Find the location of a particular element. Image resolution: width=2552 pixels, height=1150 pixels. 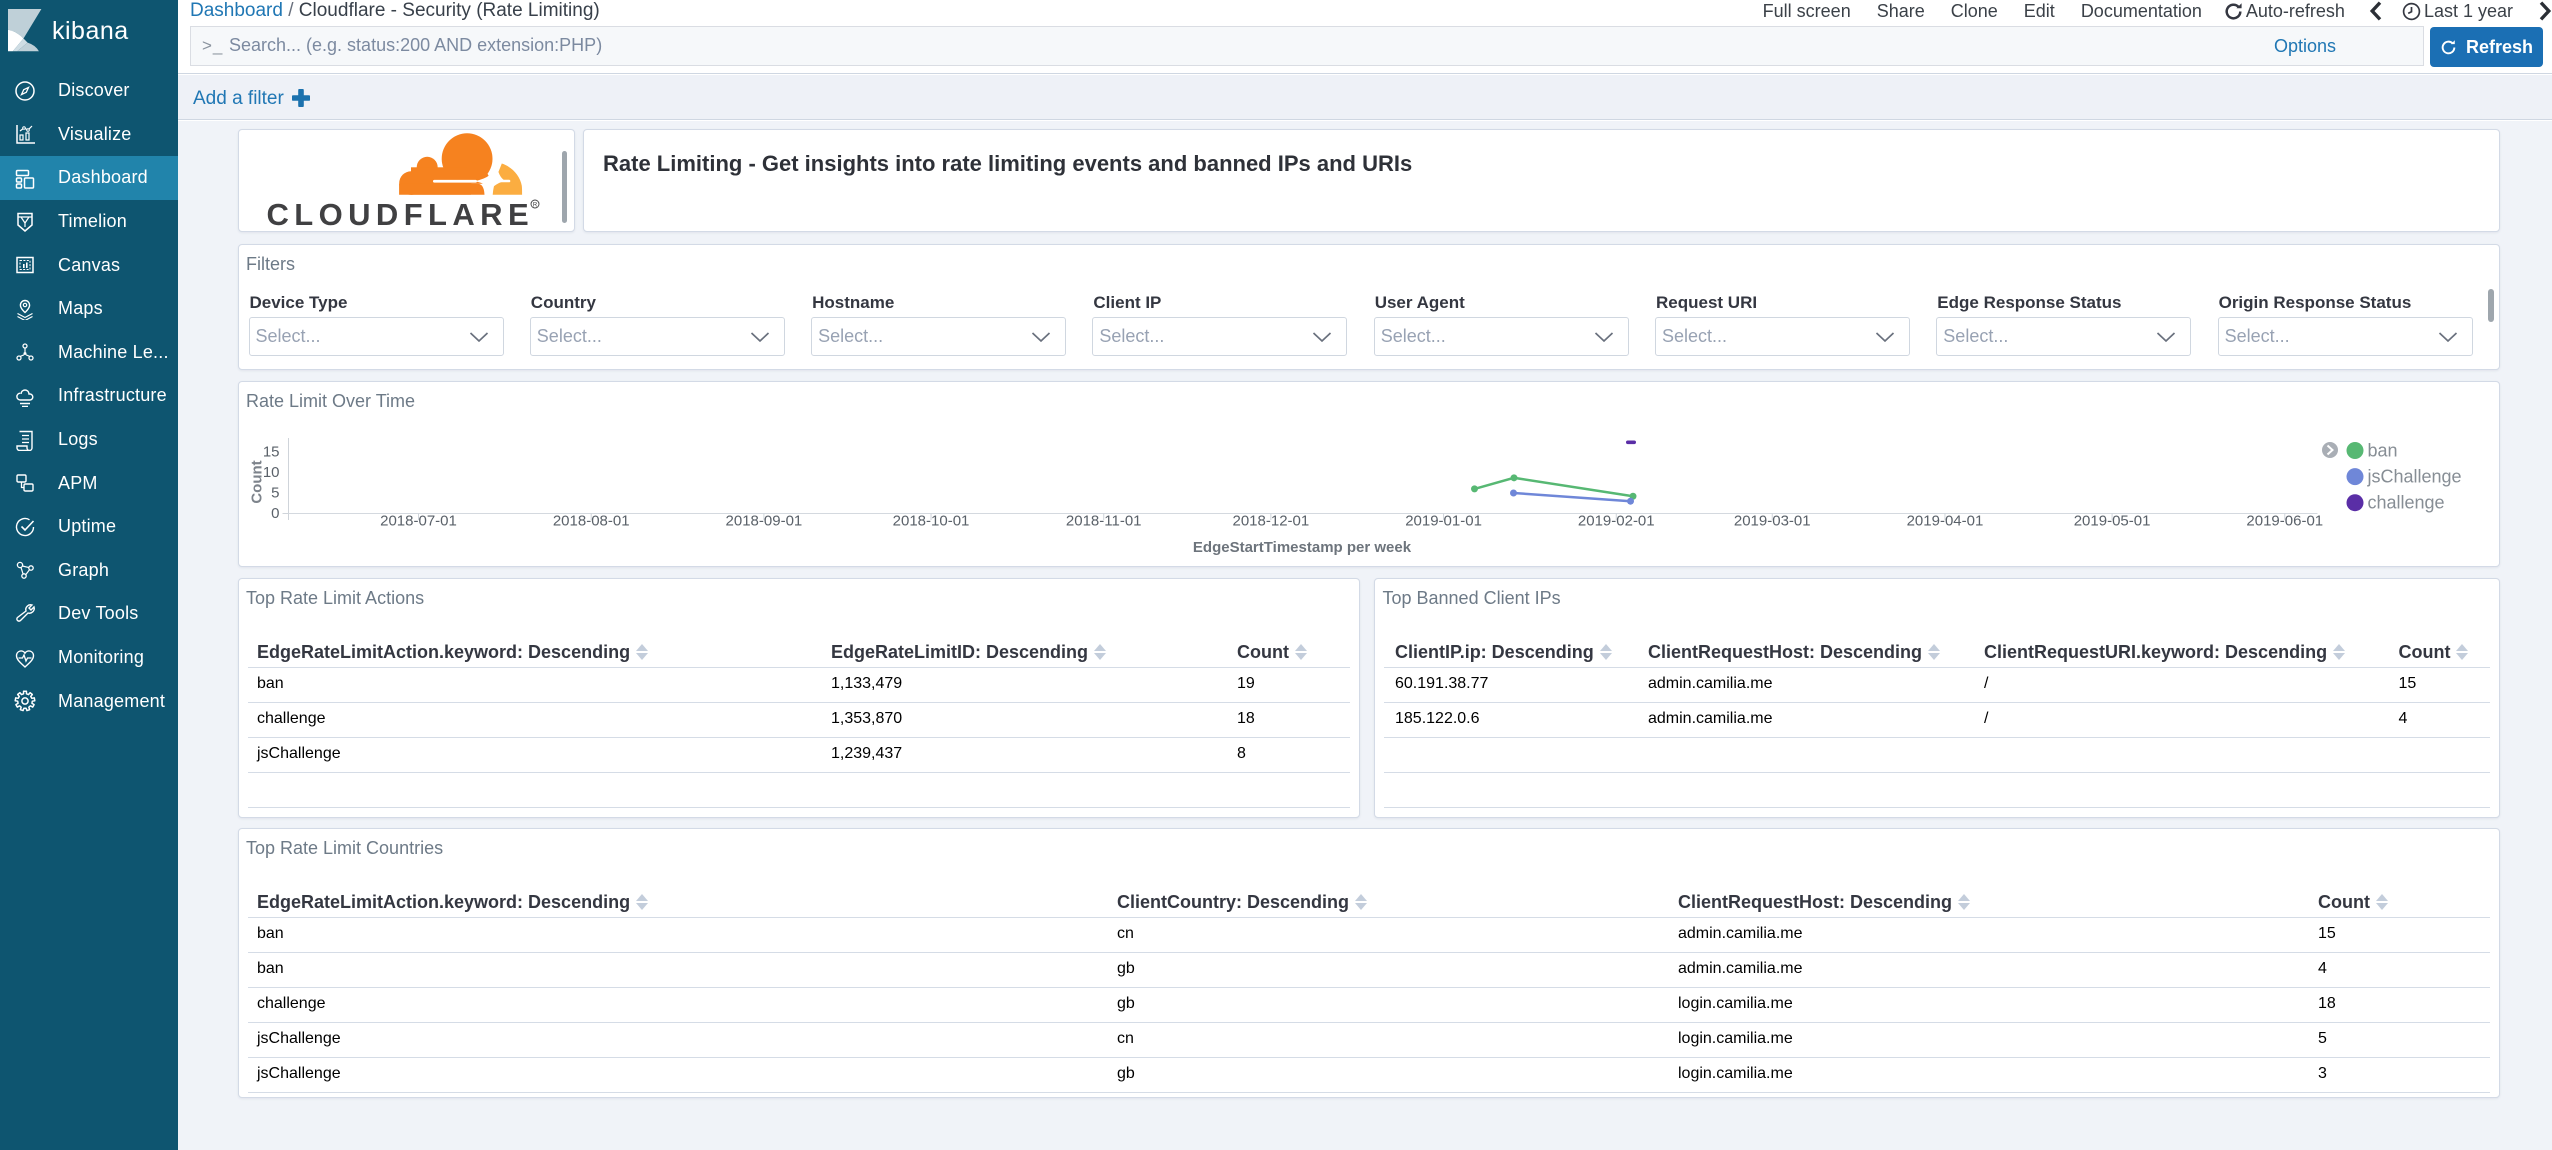

svg-text: 2018-12-01 is located at coordinates (1270, 521).